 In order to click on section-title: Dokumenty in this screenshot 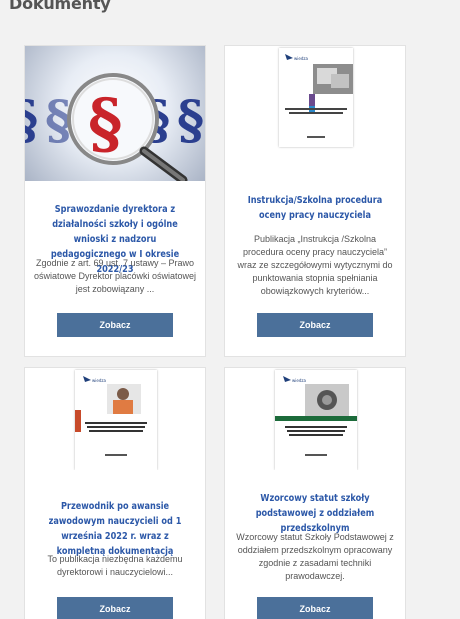, I will do `click(60, 6)`.